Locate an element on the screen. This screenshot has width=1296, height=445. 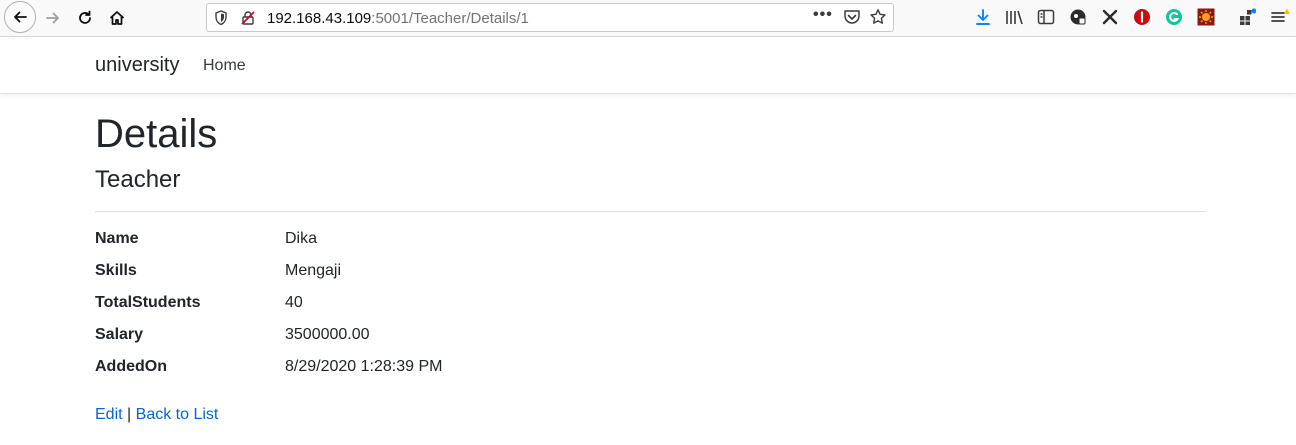
detail-label: AddedOn is located at coordinates (131, 366).